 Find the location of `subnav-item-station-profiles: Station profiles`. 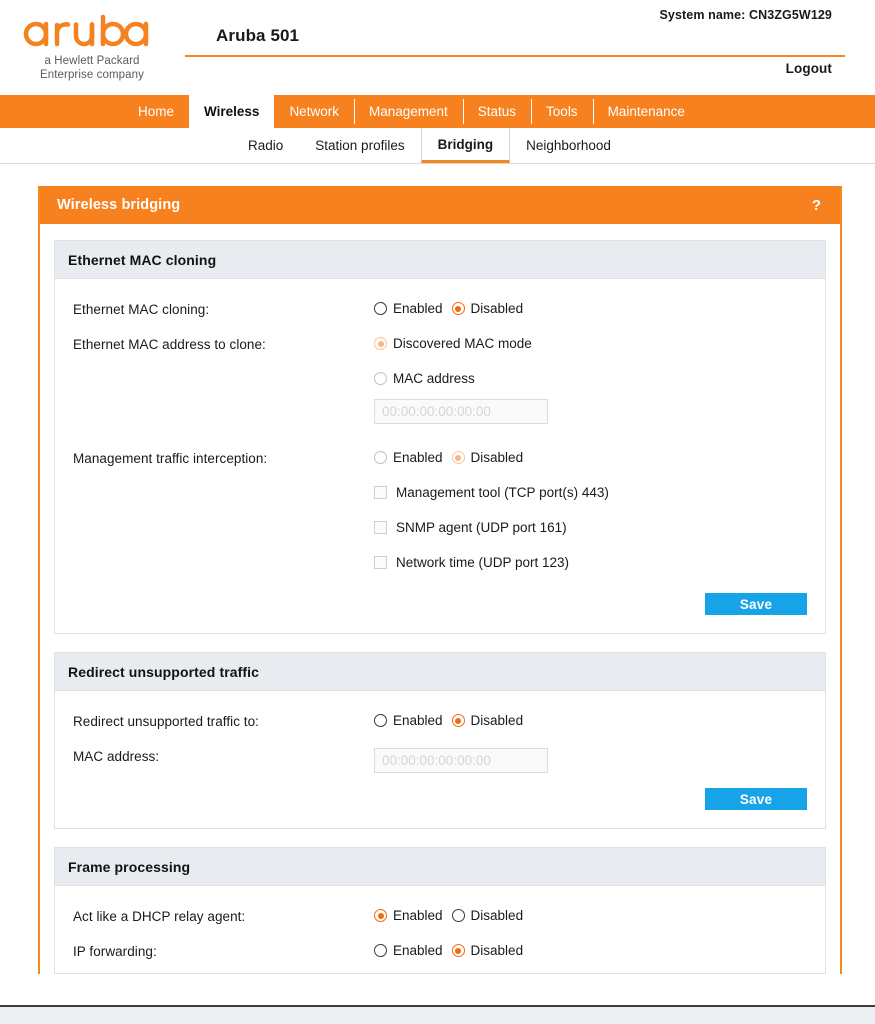

subnav-item-station-profiles: Station profiles is located at coordinates (359, 145).